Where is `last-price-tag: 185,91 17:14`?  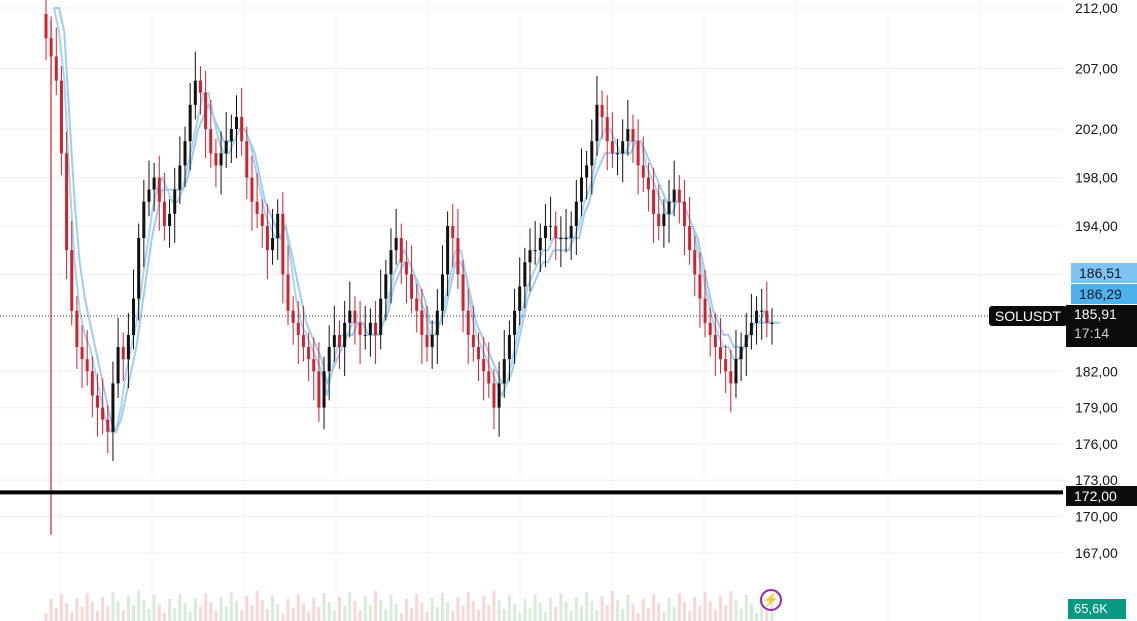
last-price-tag: 185,91 17:14 is located at coordinates (1101, 326).